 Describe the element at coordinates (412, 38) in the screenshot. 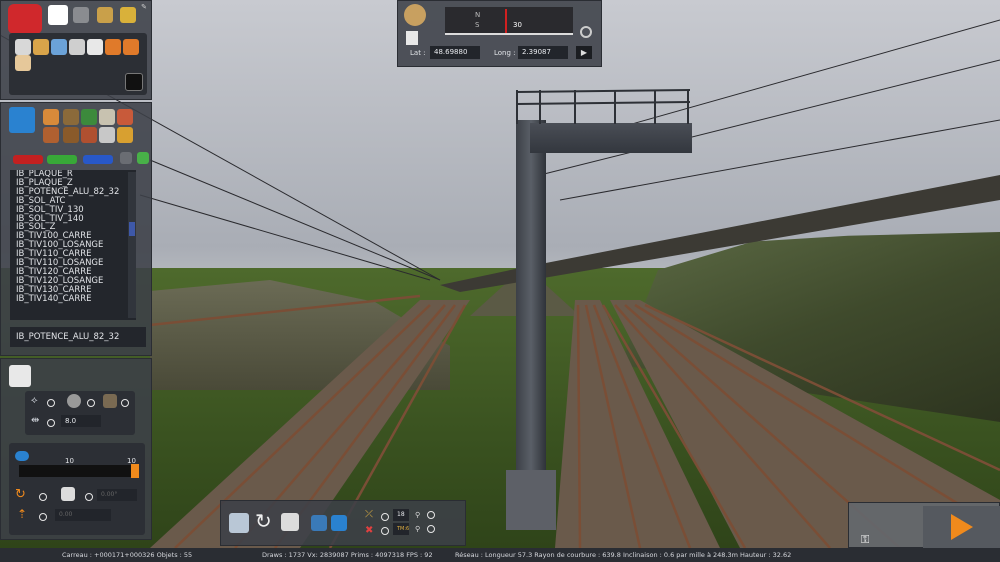

I see `map-icon` at that location.